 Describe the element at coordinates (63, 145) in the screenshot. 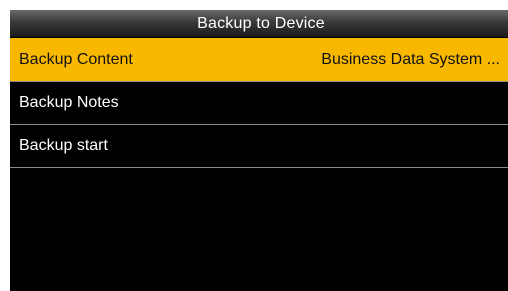

I see `menu-item-label: Backup start` at that location.